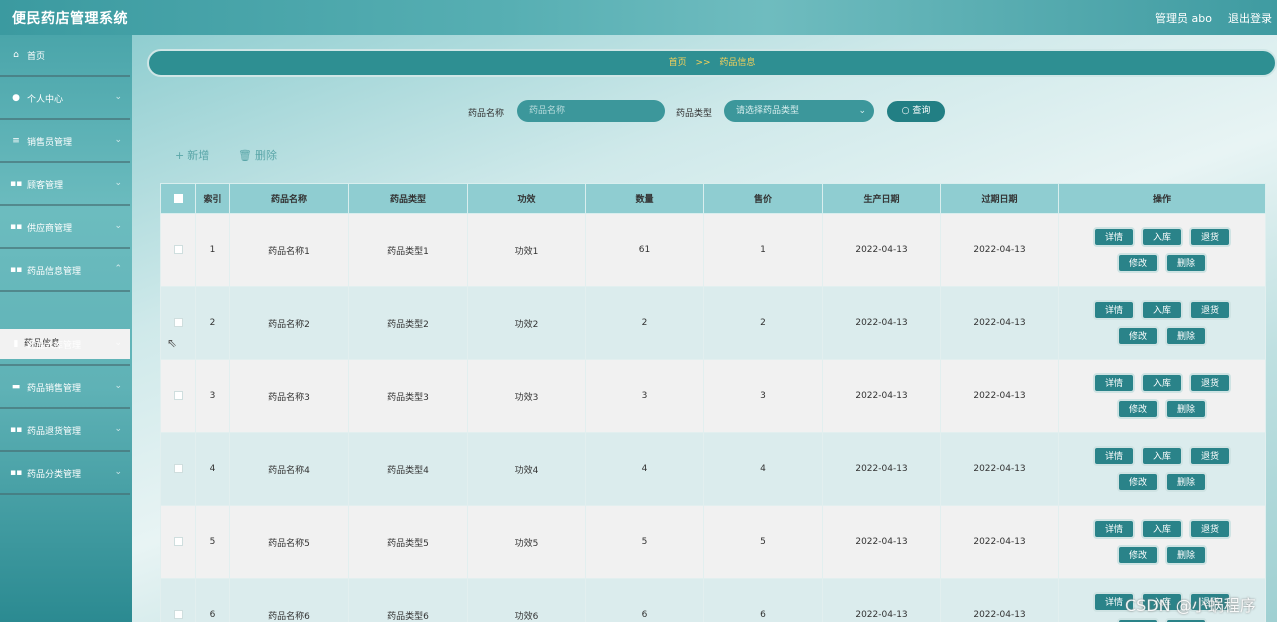 Image resolution: width=1277 pixels, height=622 pixels. Describe the element at coordinates (408, 542) in the screenshot. I see `cell-type: 药品类型5` at that location.